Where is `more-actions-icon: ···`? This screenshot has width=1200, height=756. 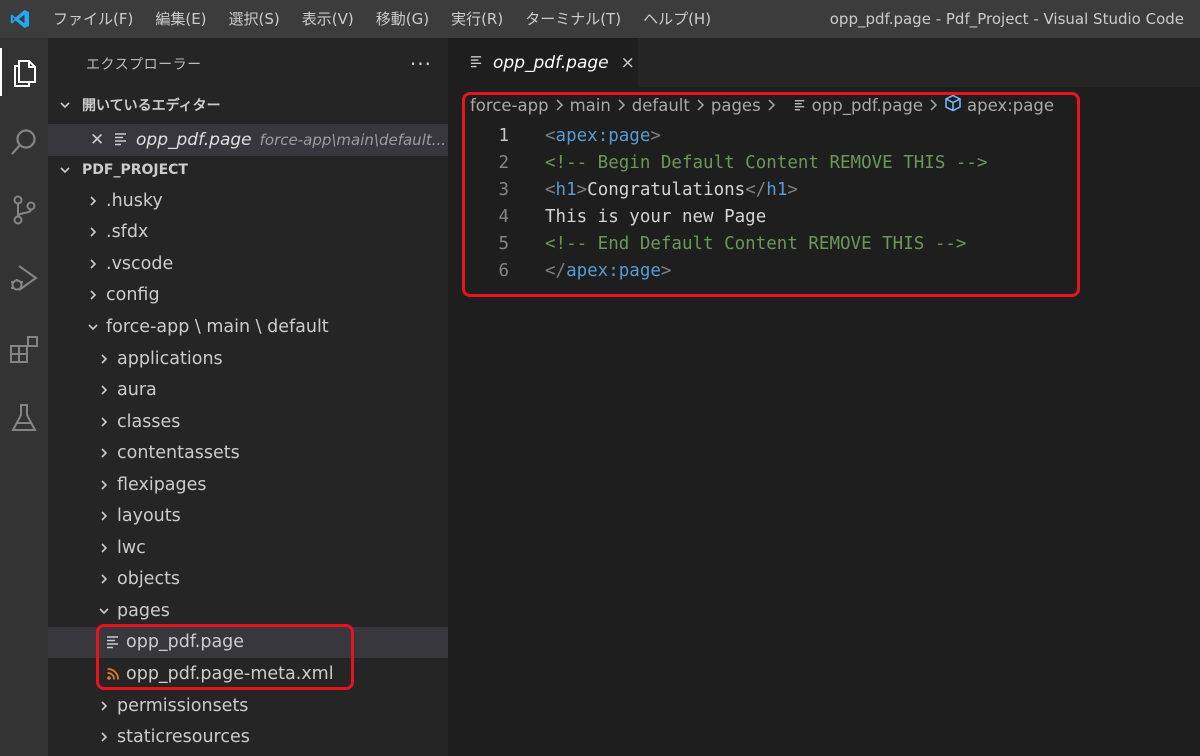 more-actions-icon: ··· is located at coordinates (421, 64).